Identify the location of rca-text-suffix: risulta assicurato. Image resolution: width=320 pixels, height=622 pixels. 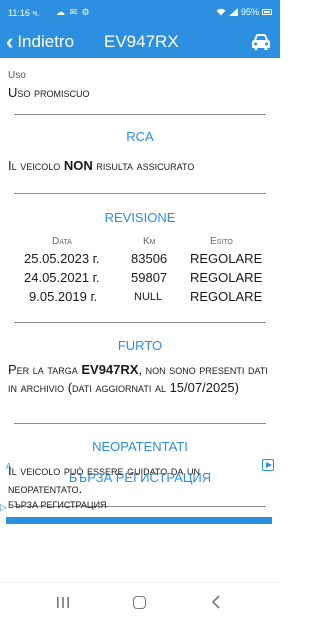
(143, 165).